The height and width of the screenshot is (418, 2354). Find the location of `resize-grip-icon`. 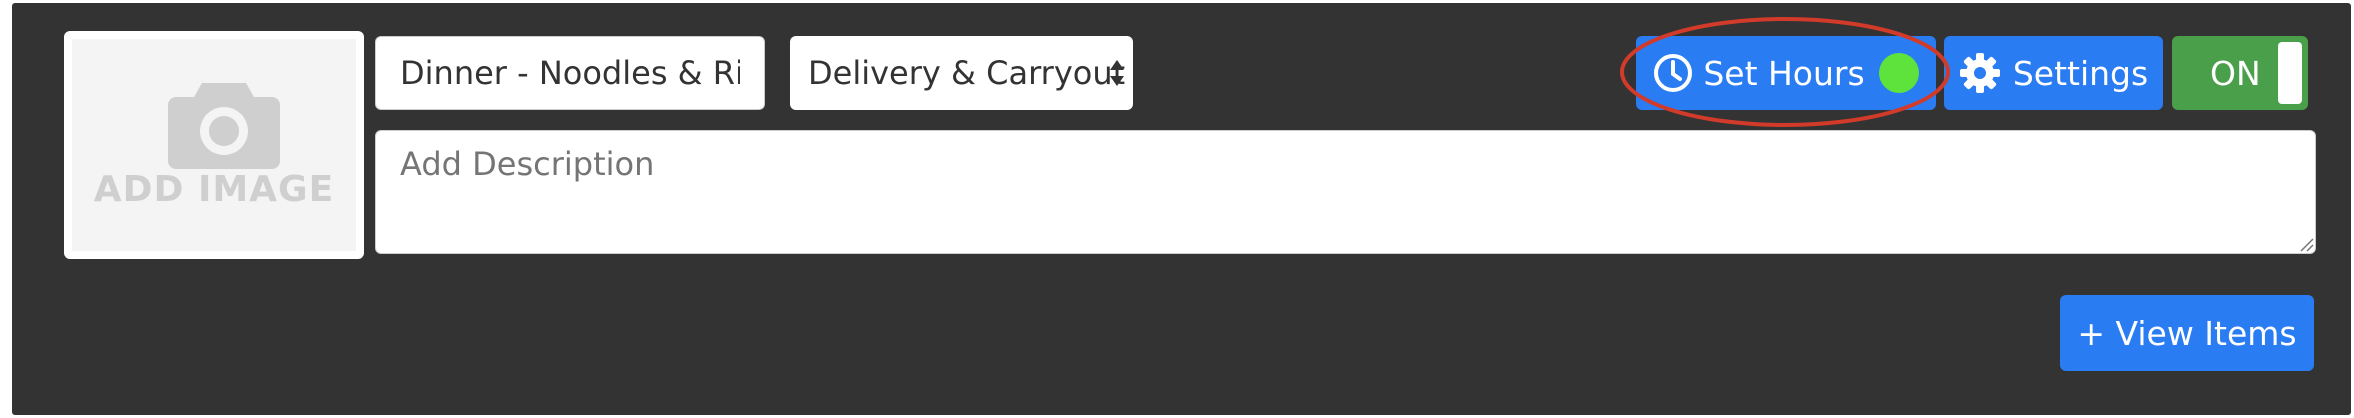

resize-grip-icon is located at coordinates (2306, 244).